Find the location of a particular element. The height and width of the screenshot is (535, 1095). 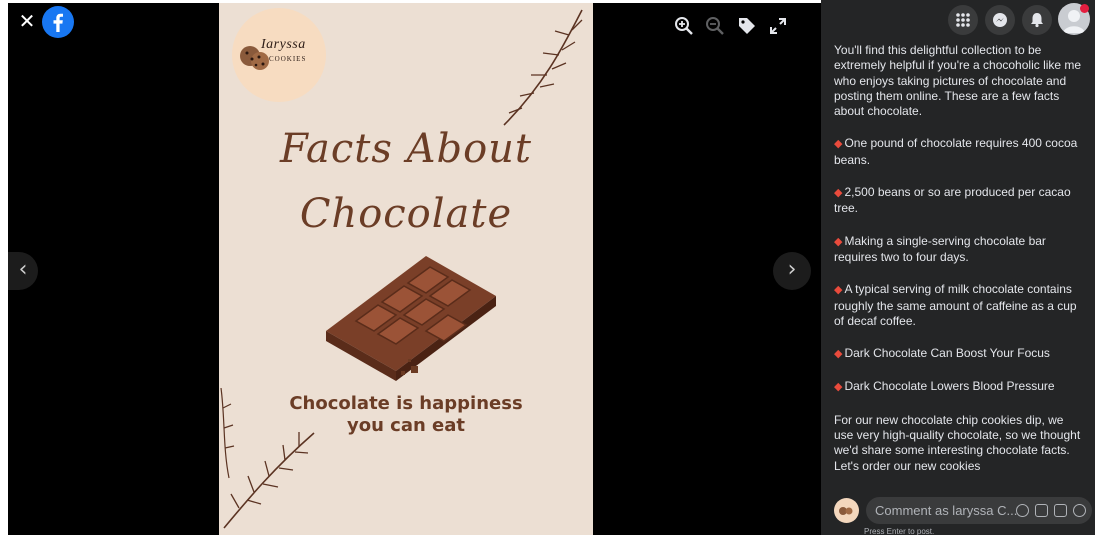

headline-line-1: Facts About is located at coordinates (405, 149).